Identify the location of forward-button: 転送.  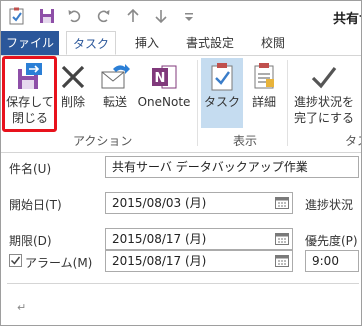
(115, 94).